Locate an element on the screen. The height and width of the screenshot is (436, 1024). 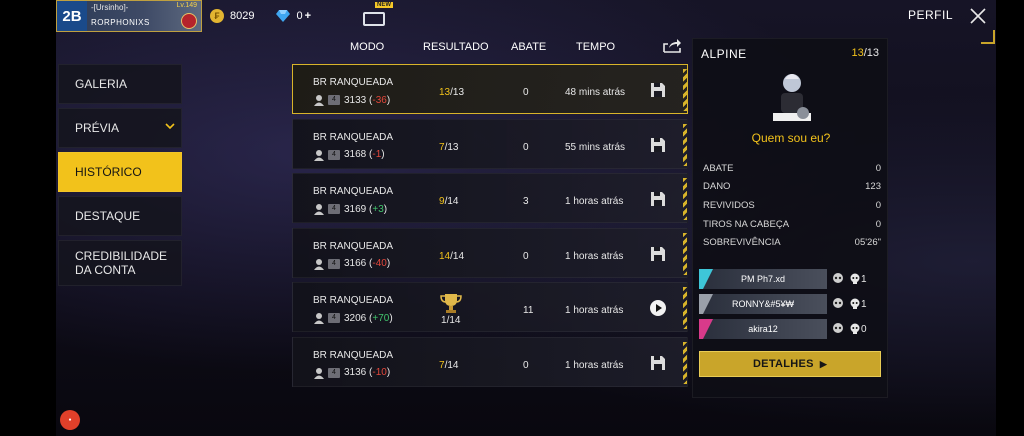
stat-row: ABATE 0 is located at coordinates (792, 168).